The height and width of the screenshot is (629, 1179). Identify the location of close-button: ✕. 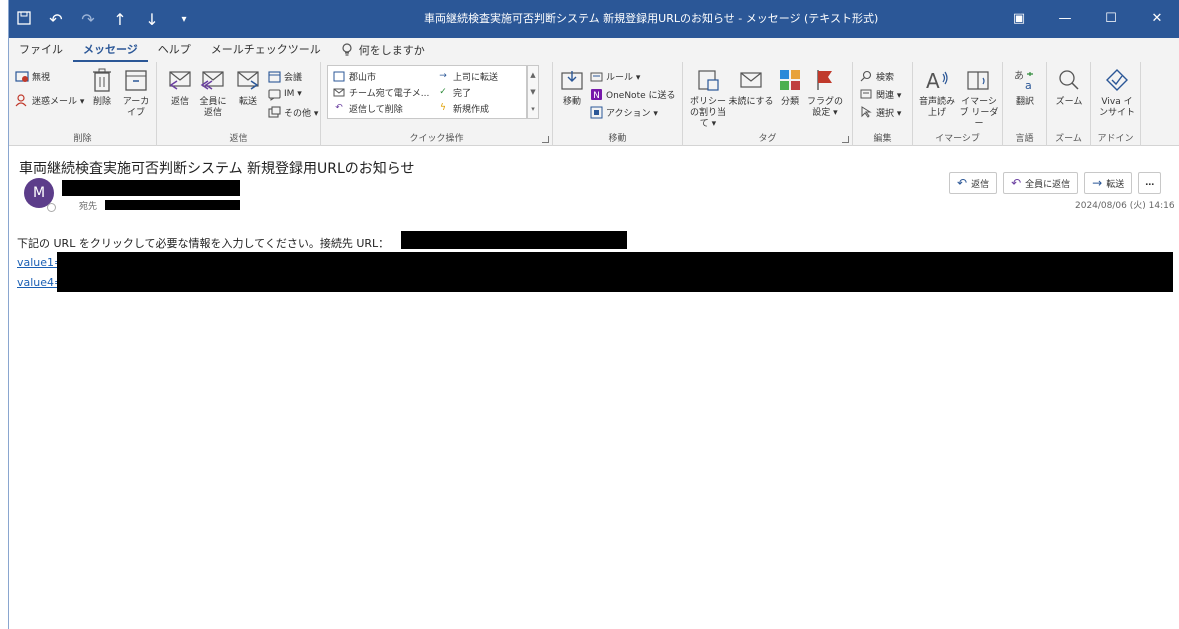
(1156, 19).